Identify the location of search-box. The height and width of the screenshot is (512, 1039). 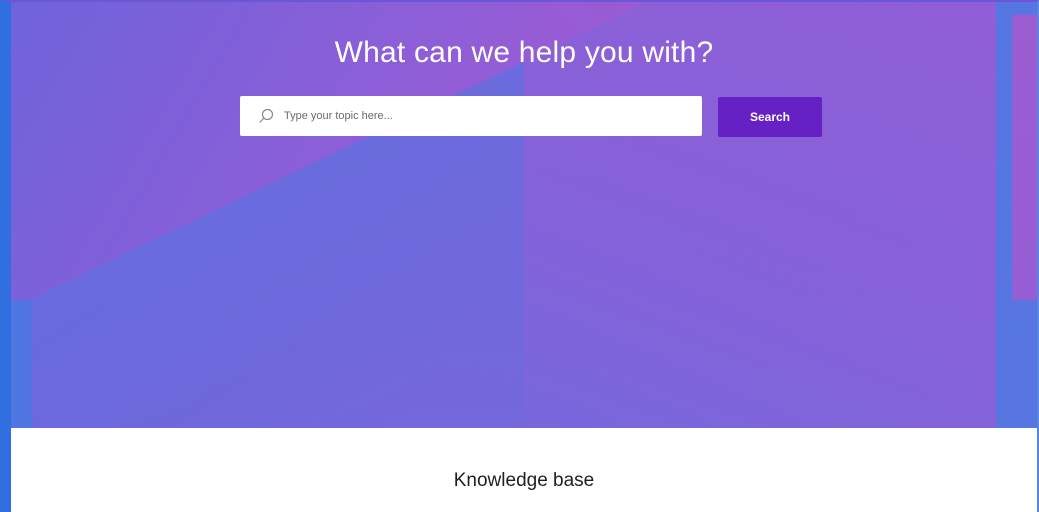
(471, 116).